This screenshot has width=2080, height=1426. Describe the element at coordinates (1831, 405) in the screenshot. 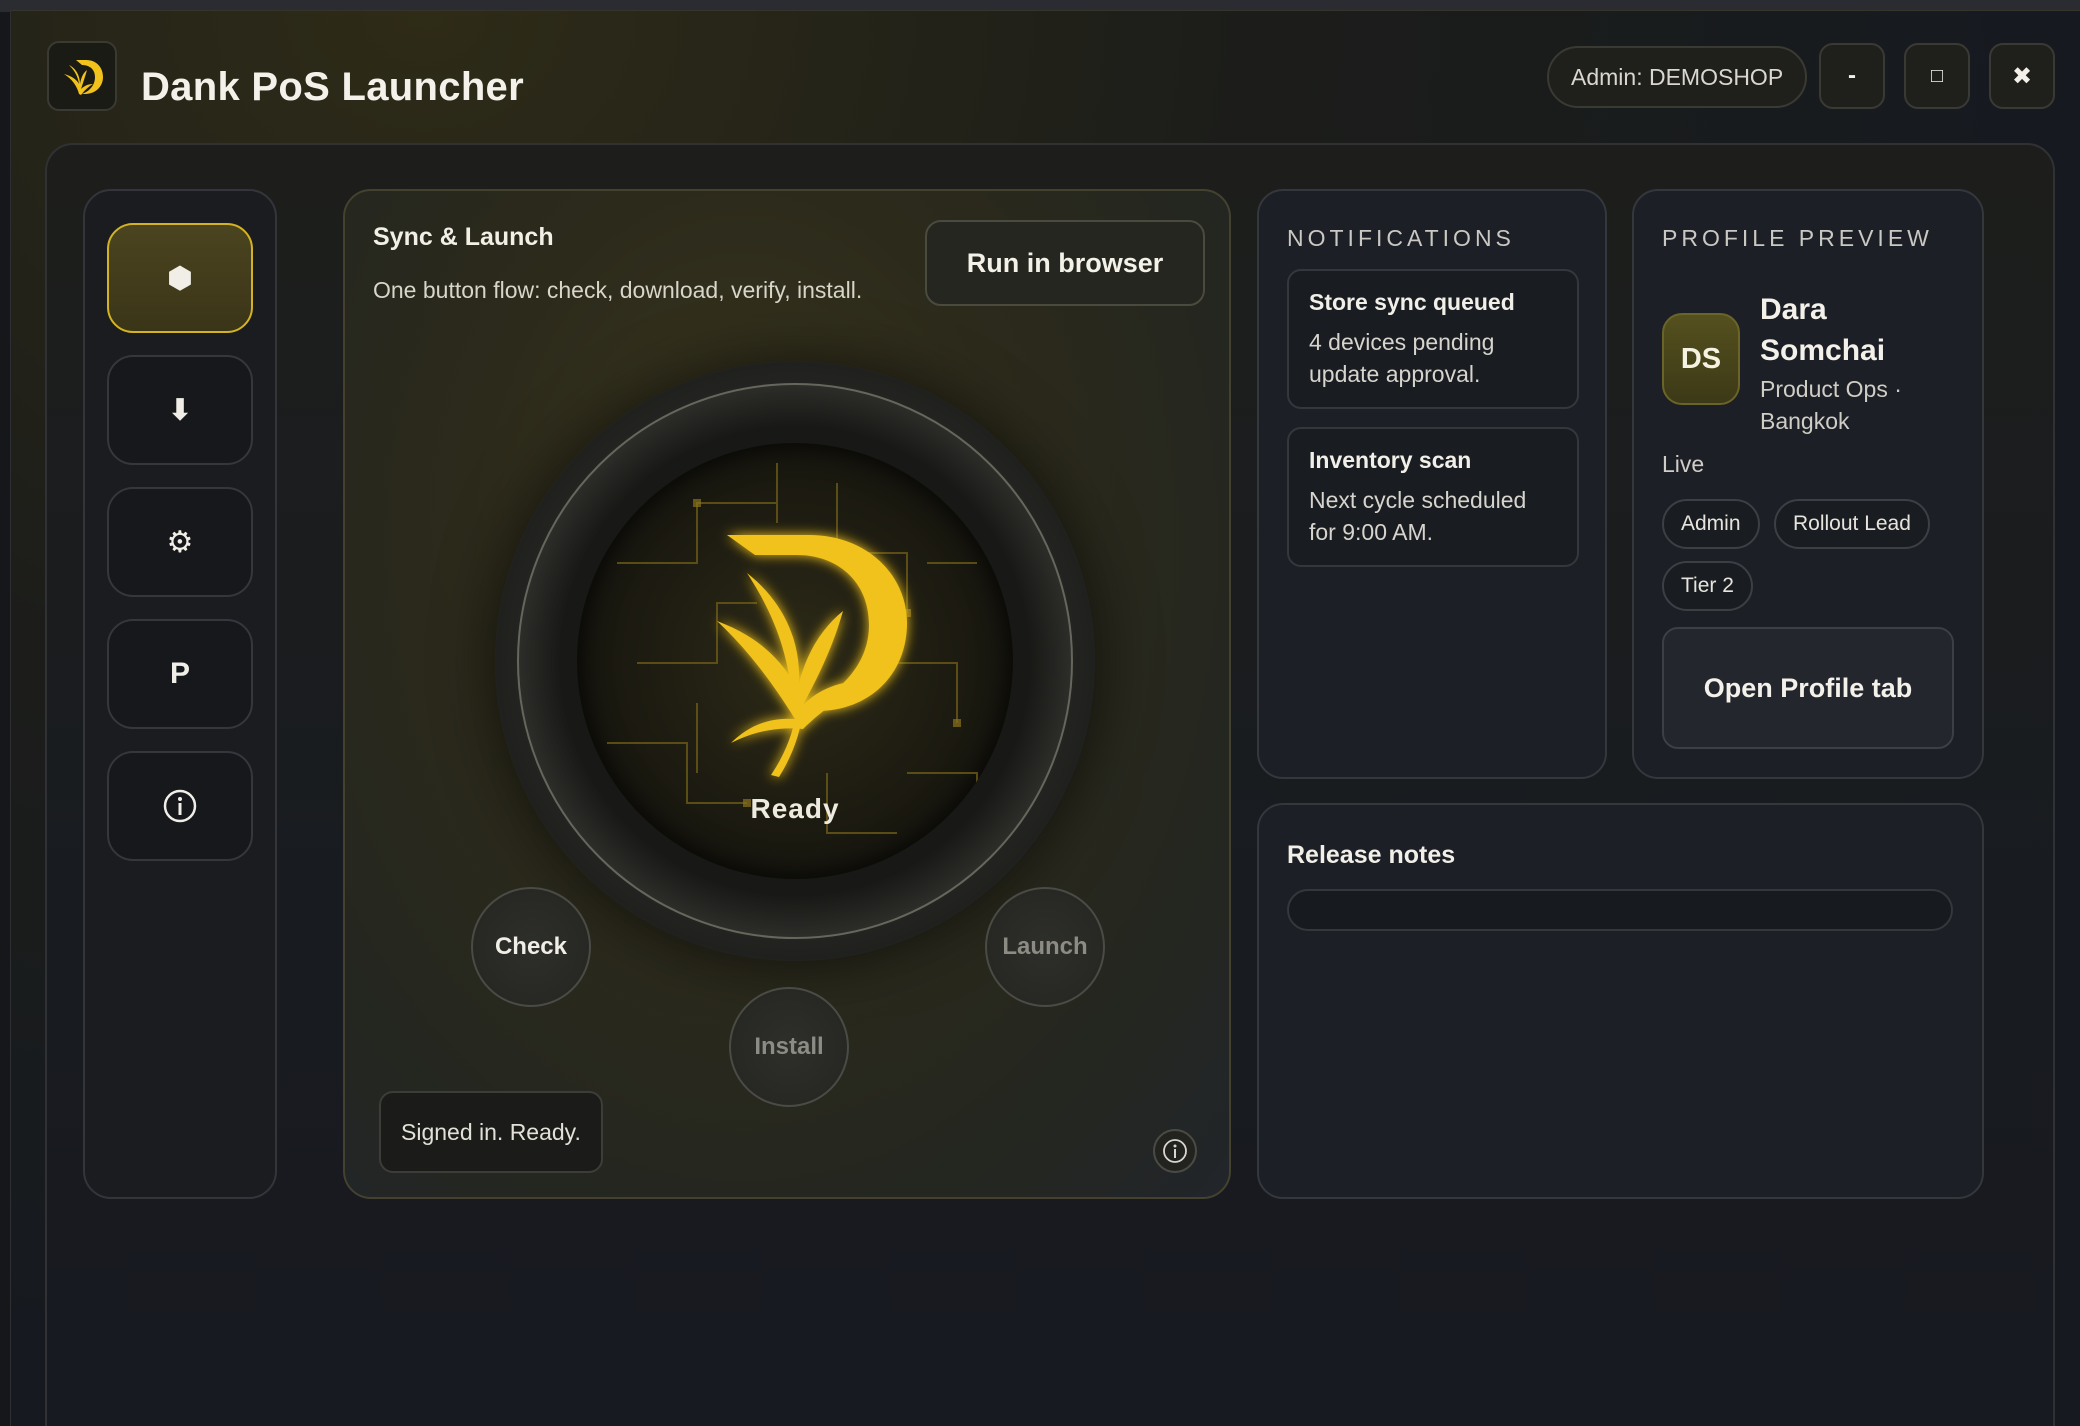

I see `profile-role: Product Ops · Bangkok` at that location.